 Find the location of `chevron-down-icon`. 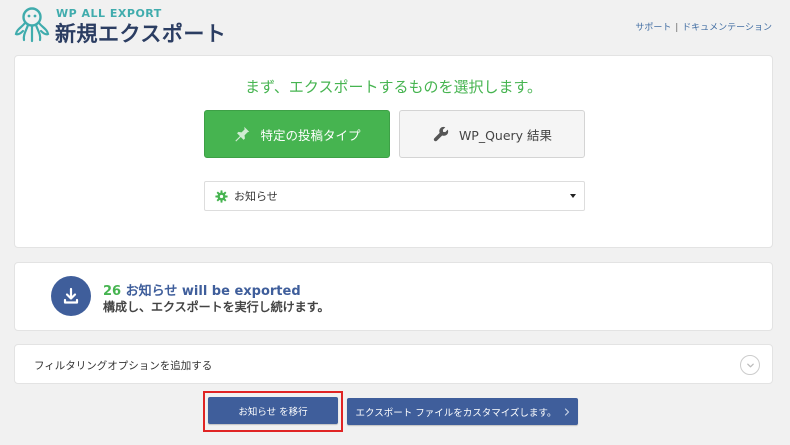

chevron-down-icon is located at coordinates (750, 365).